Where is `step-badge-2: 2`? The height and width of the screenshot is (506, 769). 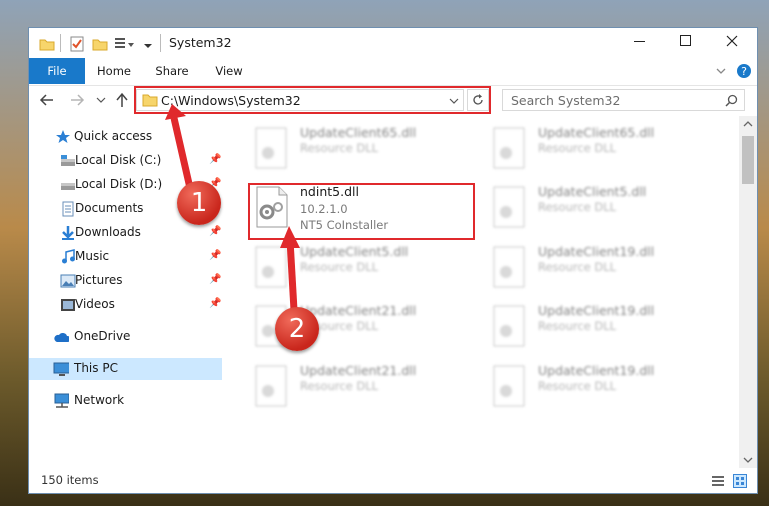 step-badge-2: 2 is located at coordinates (297, 329).